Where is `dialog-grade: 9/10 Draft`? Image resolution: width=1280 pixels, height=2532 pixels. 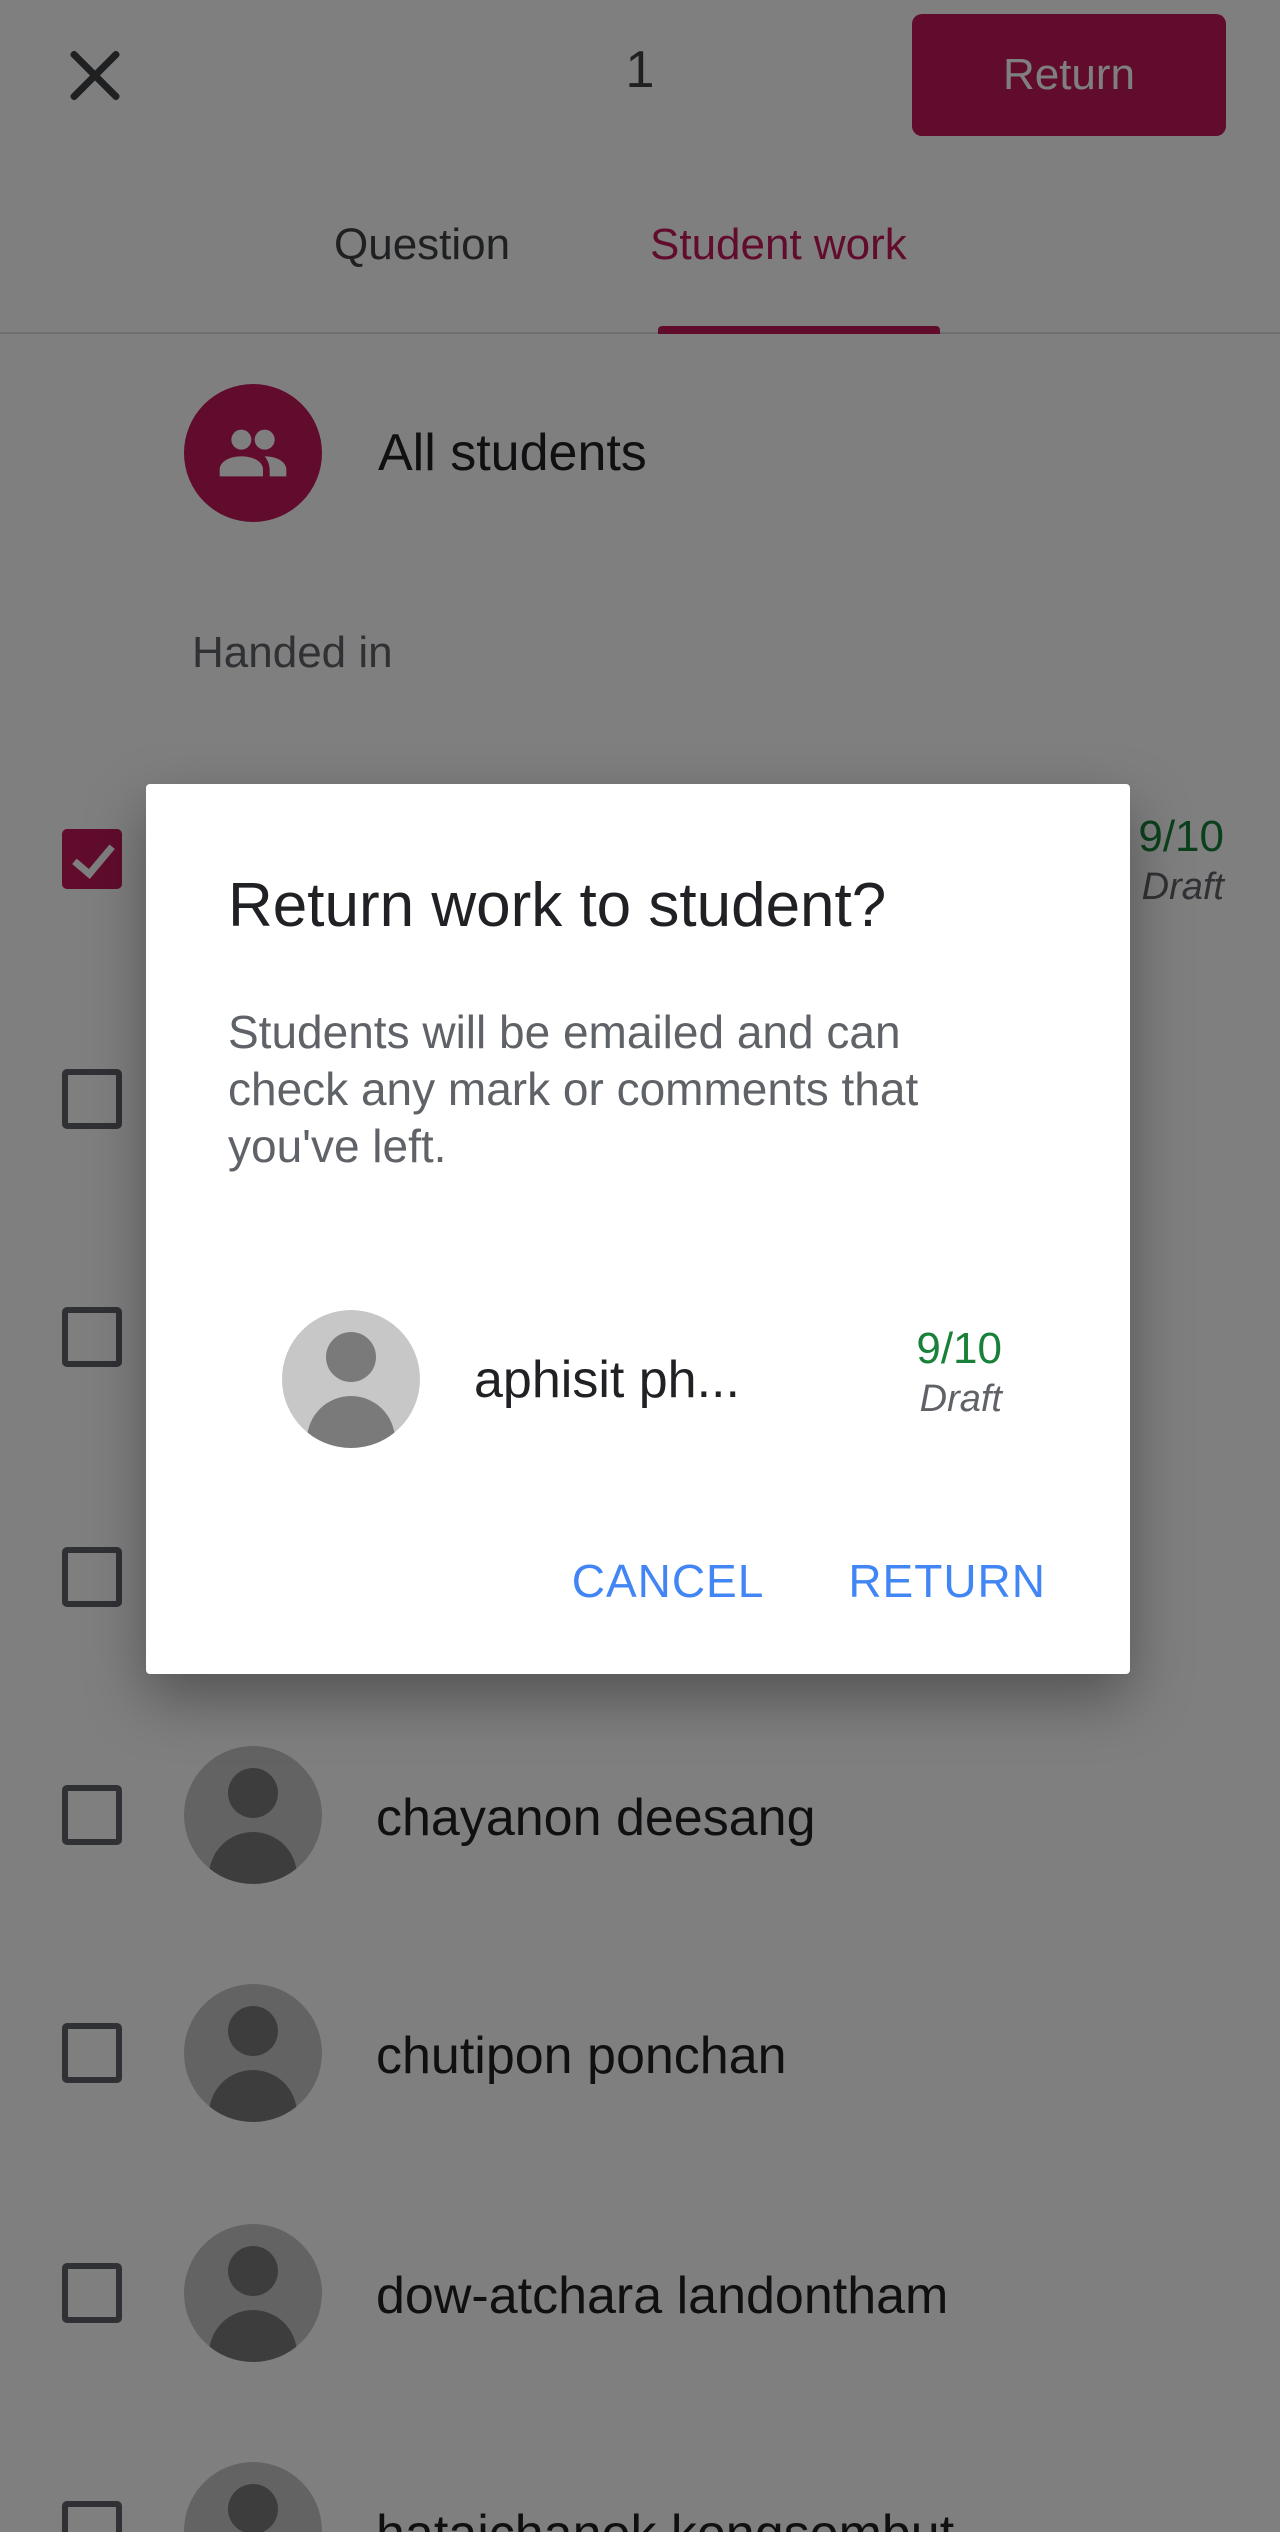 dialog-grade: 9/10 Draft is located at coordinates (959, 1372).